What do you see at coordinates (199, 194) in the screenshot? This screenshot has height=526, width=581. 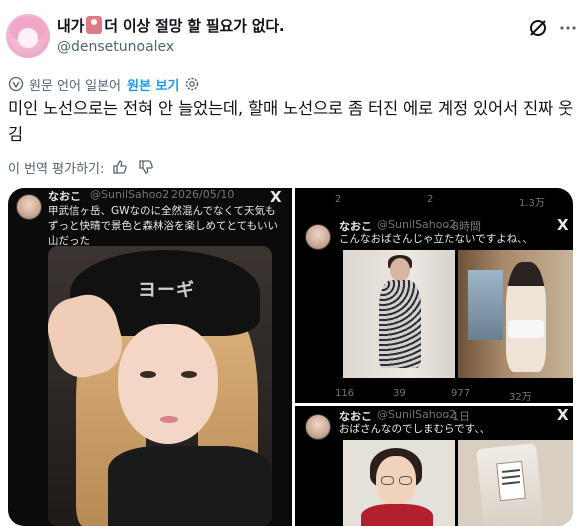 I see `embedded-date: · 2026/05/10` at bounding box center [199, 194].